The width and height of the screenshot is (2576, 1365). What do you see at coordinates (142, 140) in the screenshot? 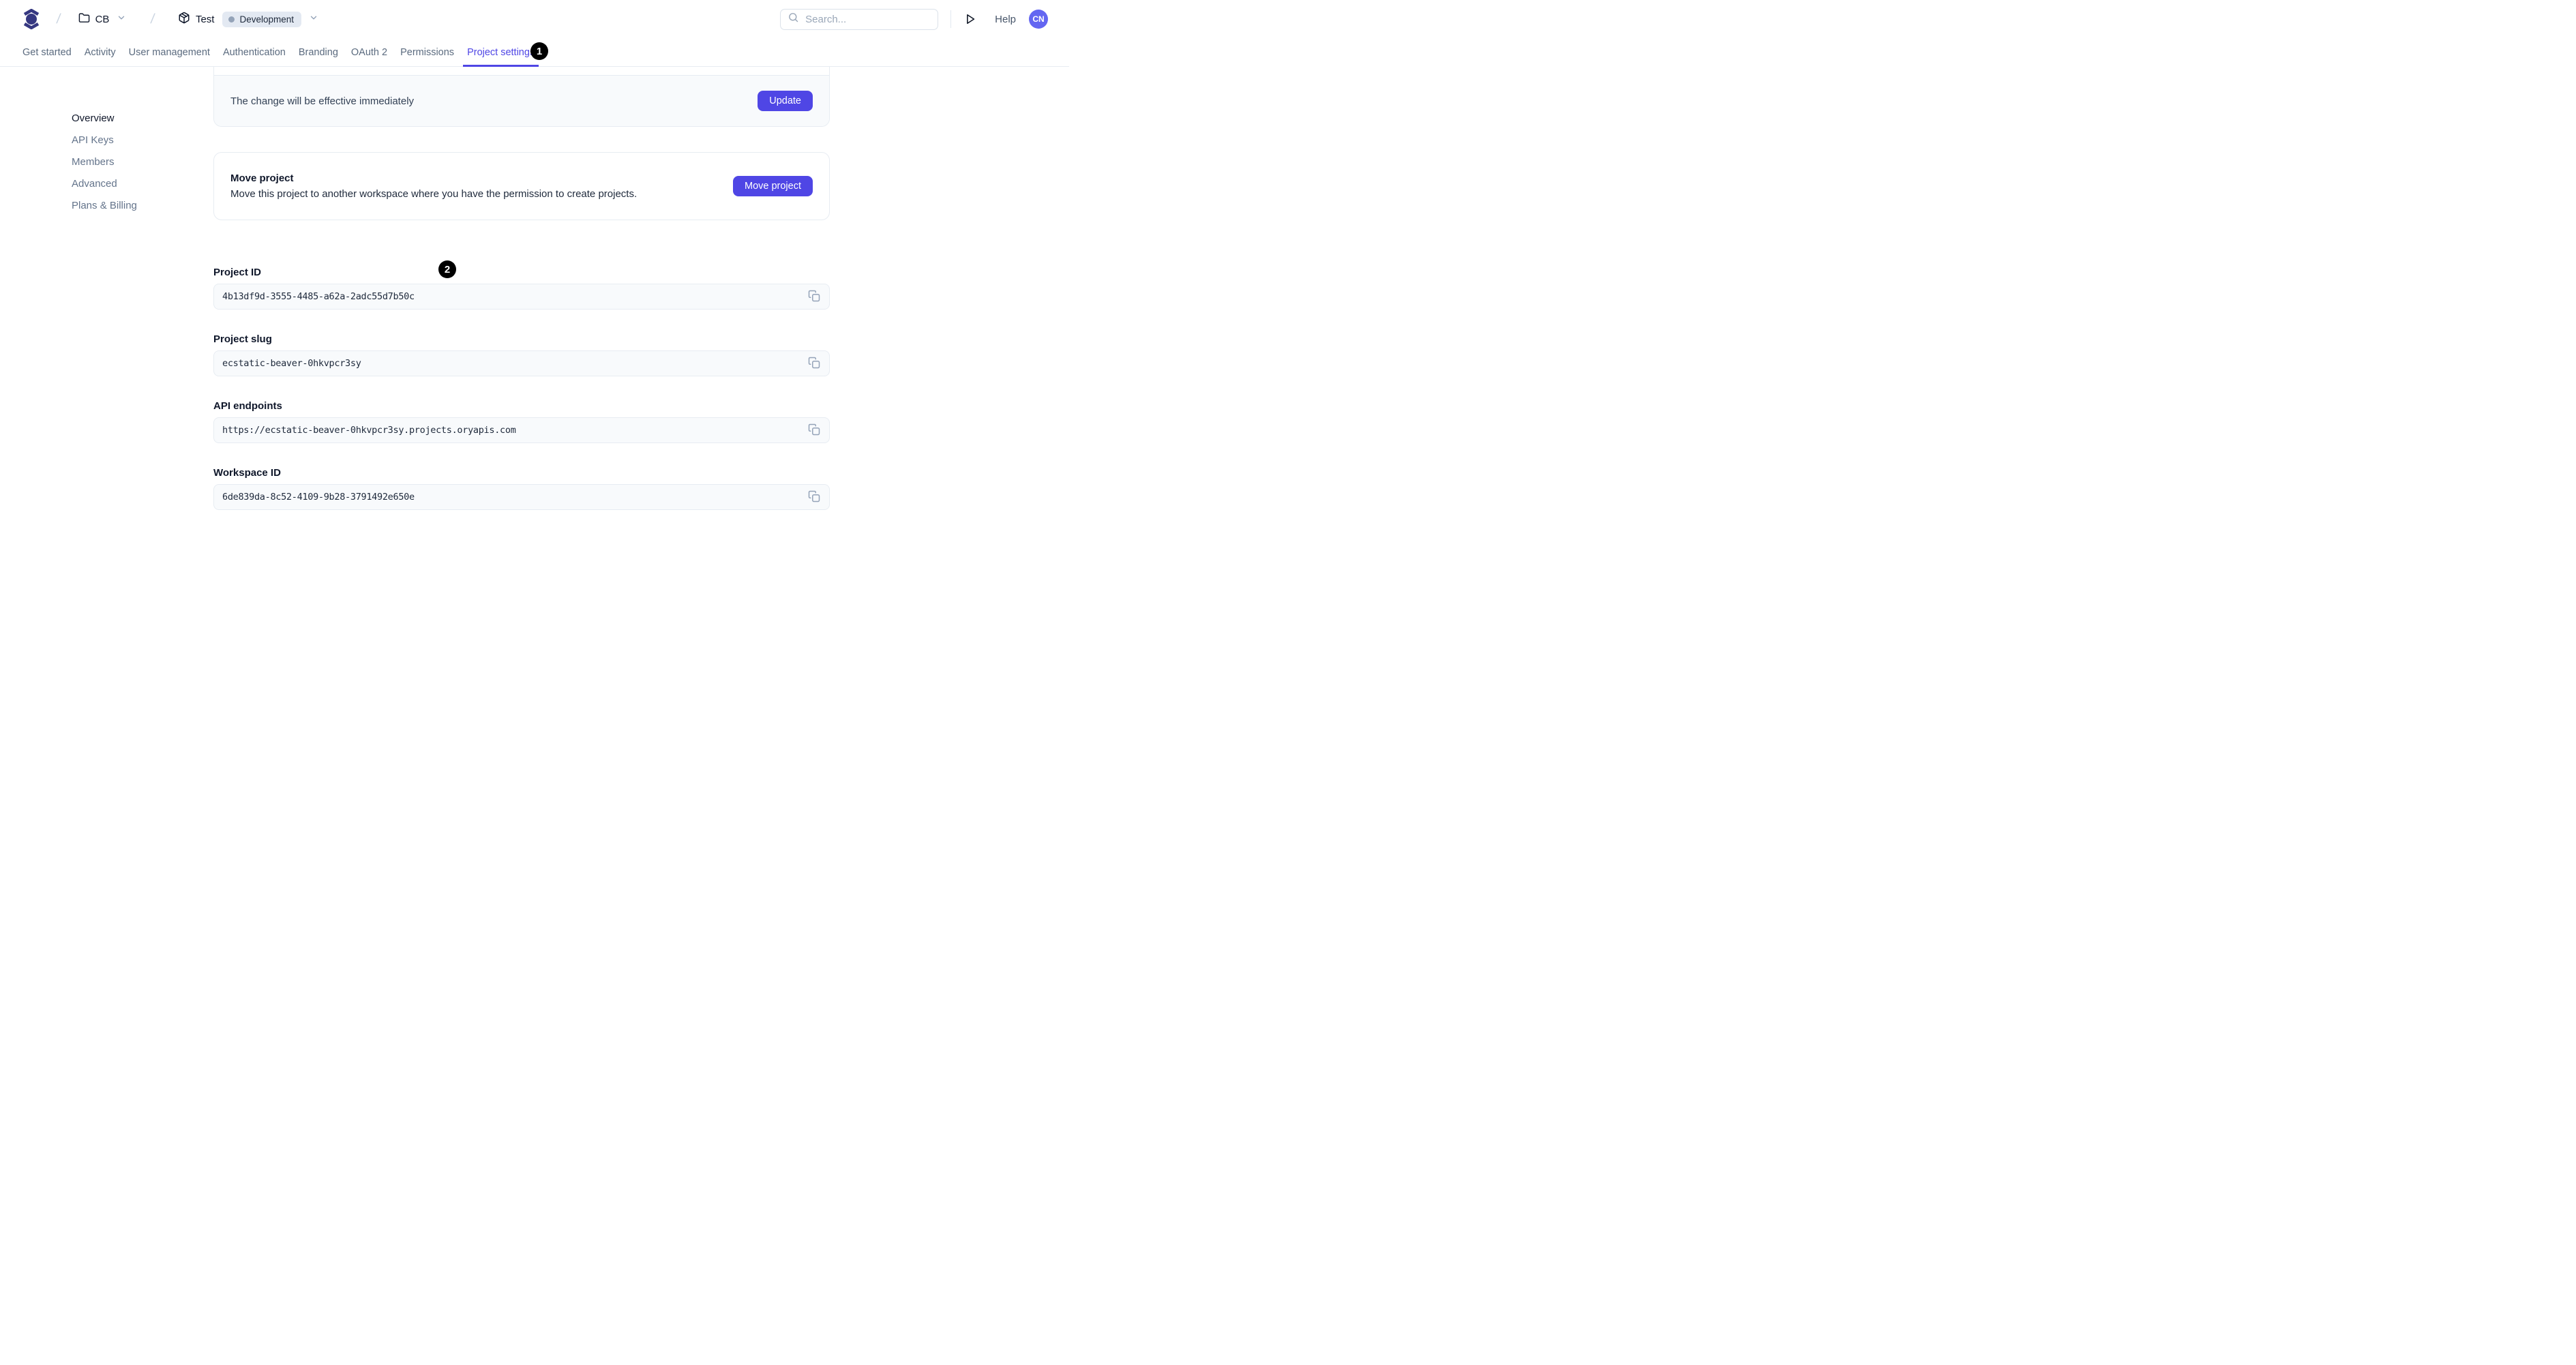
I see `sidebar-item-api-keys: API Keys` at bounding box center [142, 140].